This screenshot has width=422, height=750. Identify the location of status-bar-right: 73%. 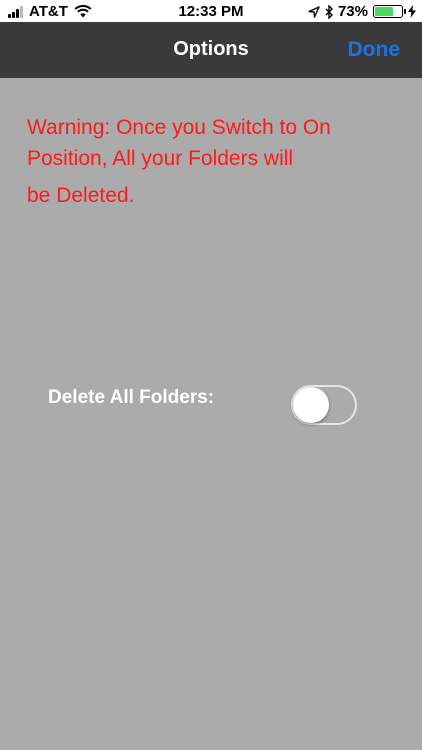
(359, 11).